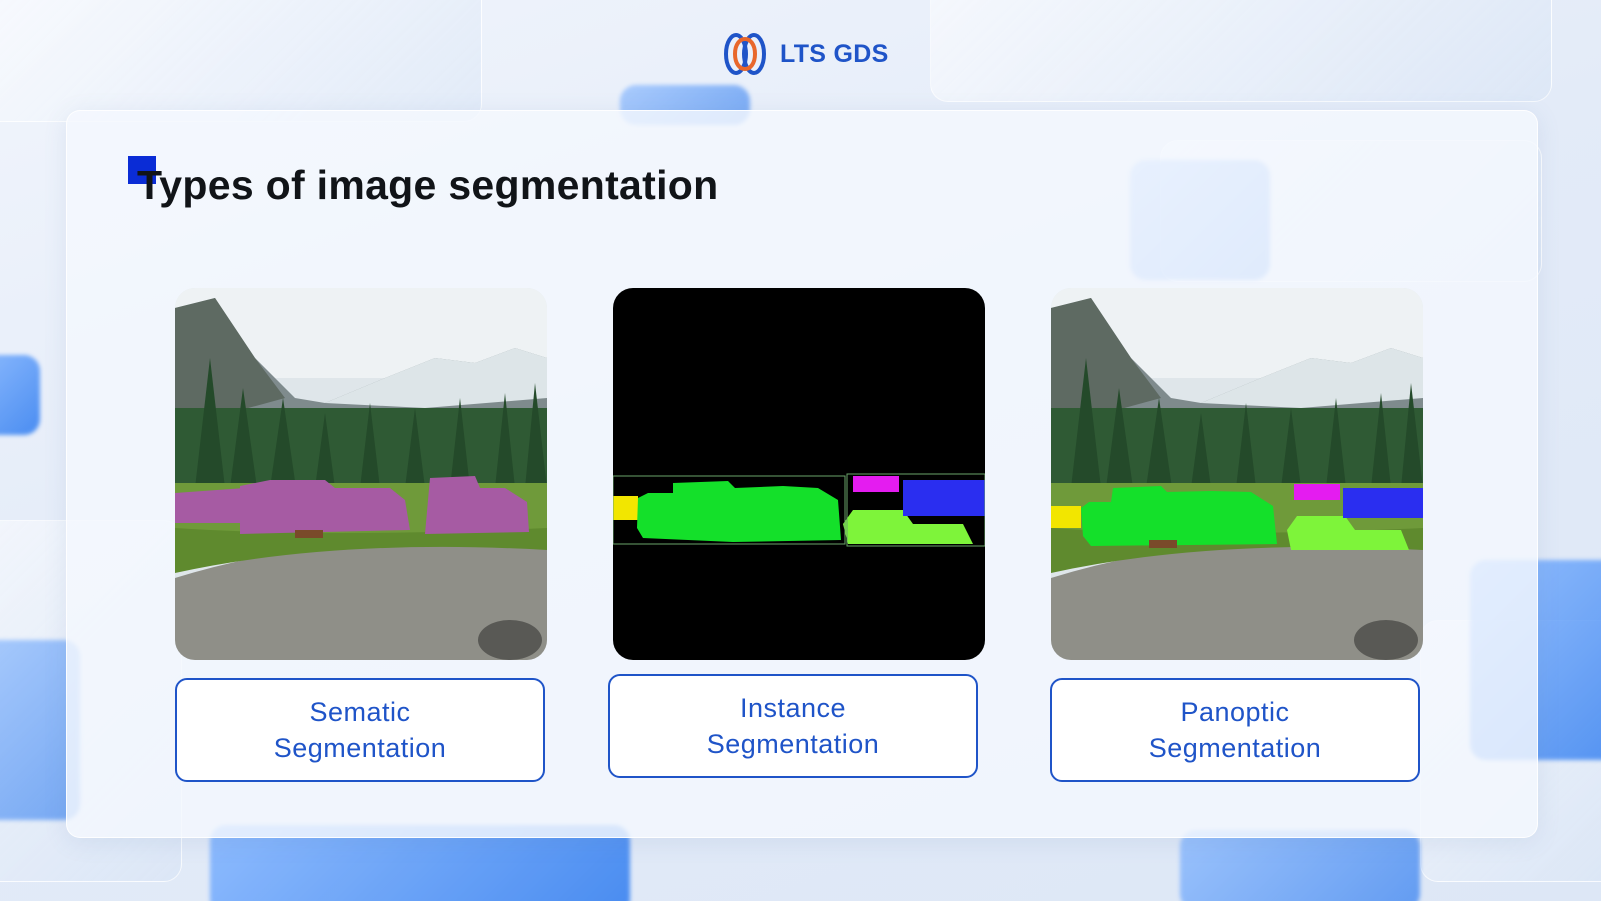 The image size is (1601, 901). I want to click on semantic-label-line2: Segmentation, so click(360, 748).